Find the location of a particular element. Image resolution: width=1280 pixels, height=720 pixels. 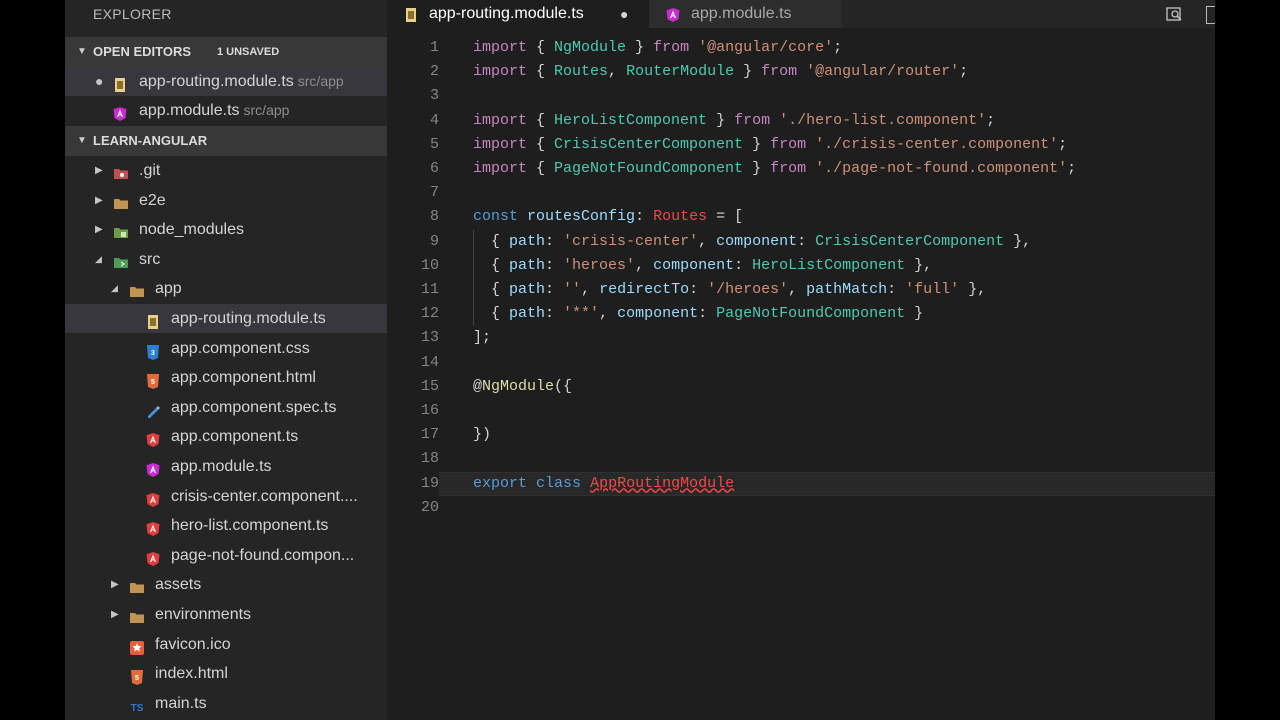

tree-file: 5 index.html is located at coordinates (226, 673).